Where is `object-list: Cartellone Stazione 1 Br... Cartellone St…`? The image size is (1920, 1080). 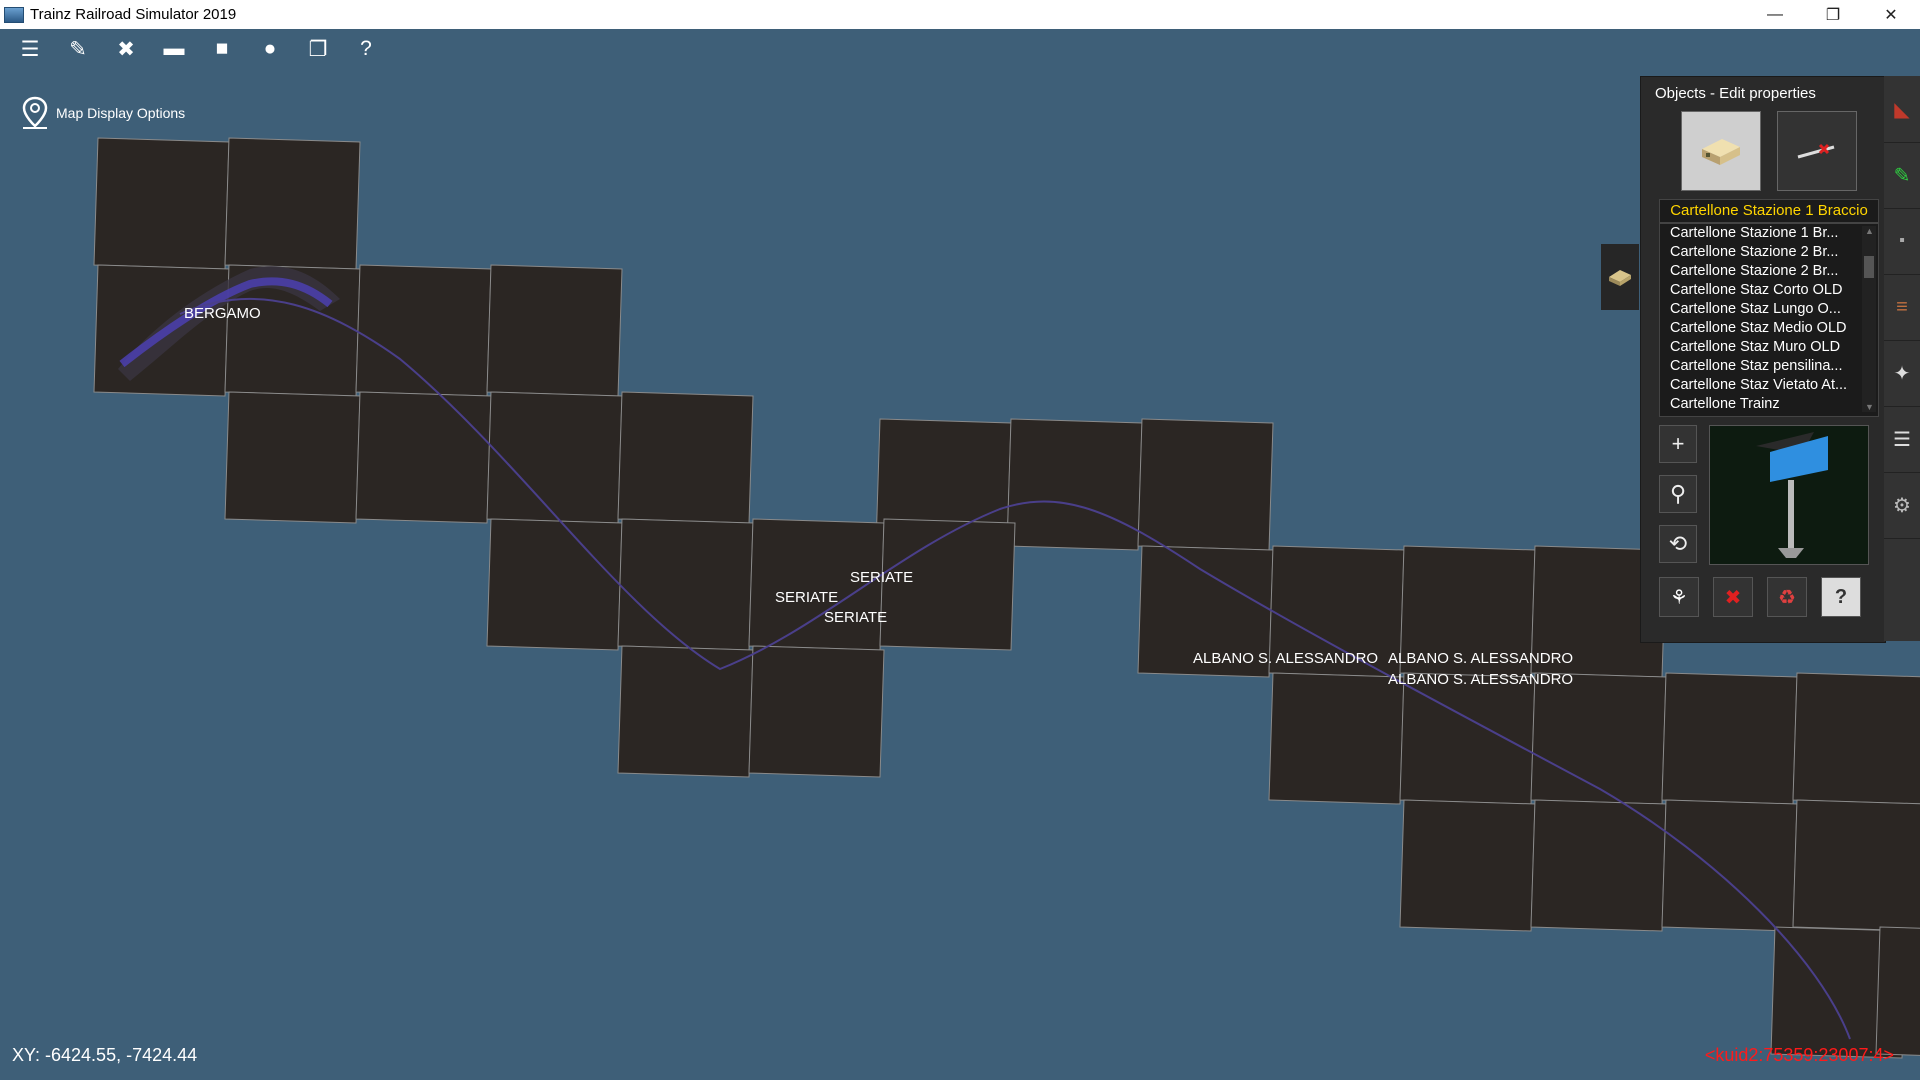 object-list: Cartellone Stazione 1 Br... Cartellone St… is located at coordinates (1769, 320).